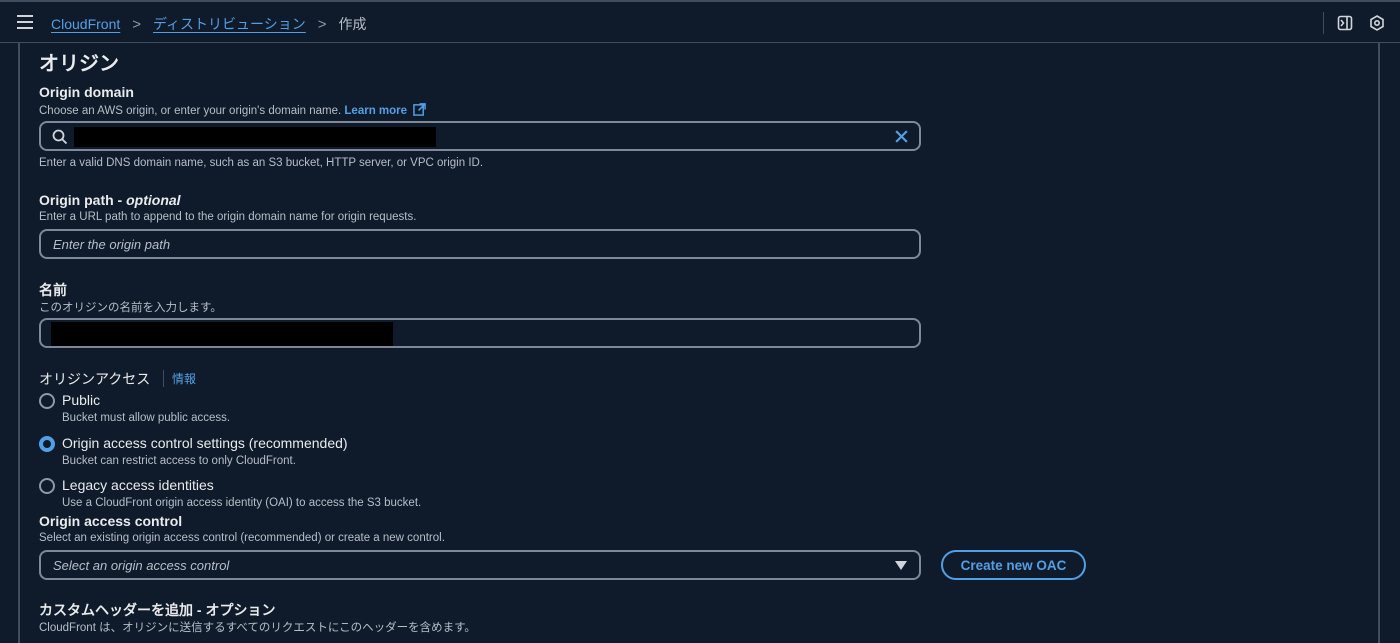 The width and height of the screenshot is (1400, 643). What do you see at coordinates (146, 418) in the screenshot?
I see `radio-public-description: Bucket must allow public access.` at bounding box center [146, 418].